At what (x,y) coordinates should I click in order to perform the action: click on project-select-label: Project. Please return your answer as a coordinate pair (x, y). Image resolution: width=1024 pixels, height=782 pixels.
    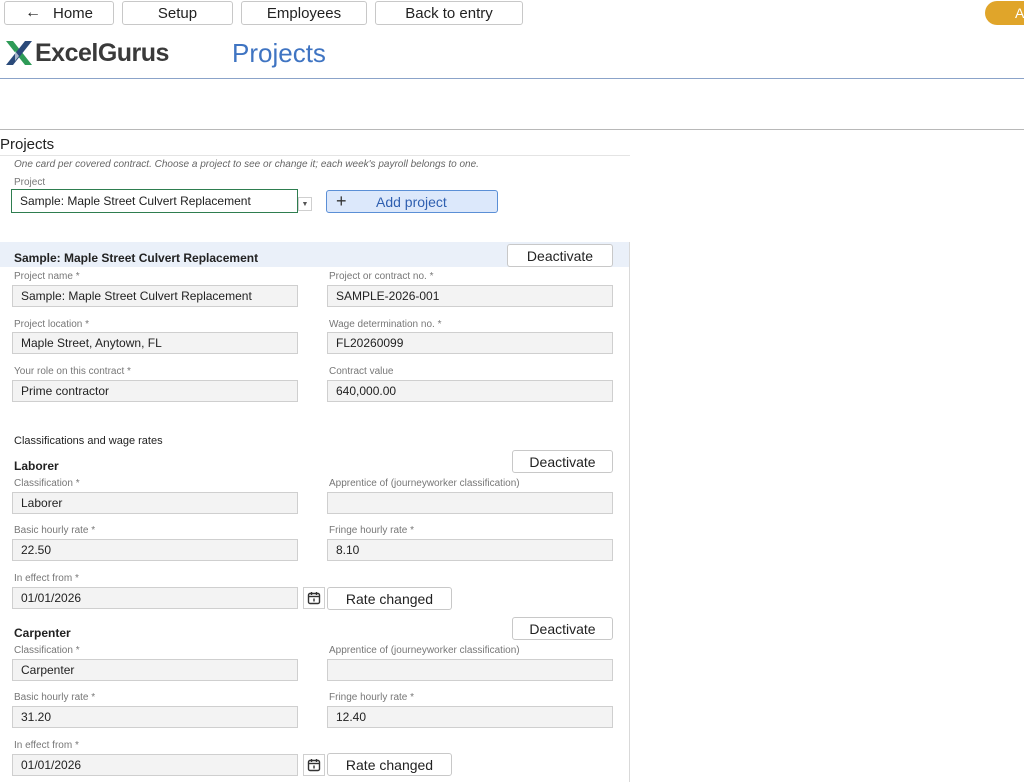
    Looking at the image, I should click on (30, 182).